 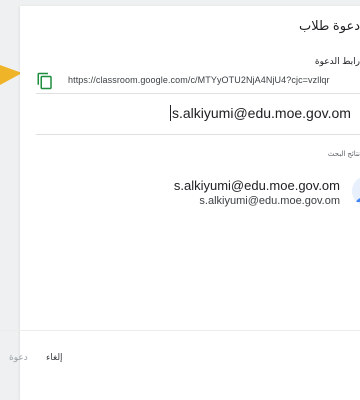 I want to click on divider, so click(x=198, y=134).